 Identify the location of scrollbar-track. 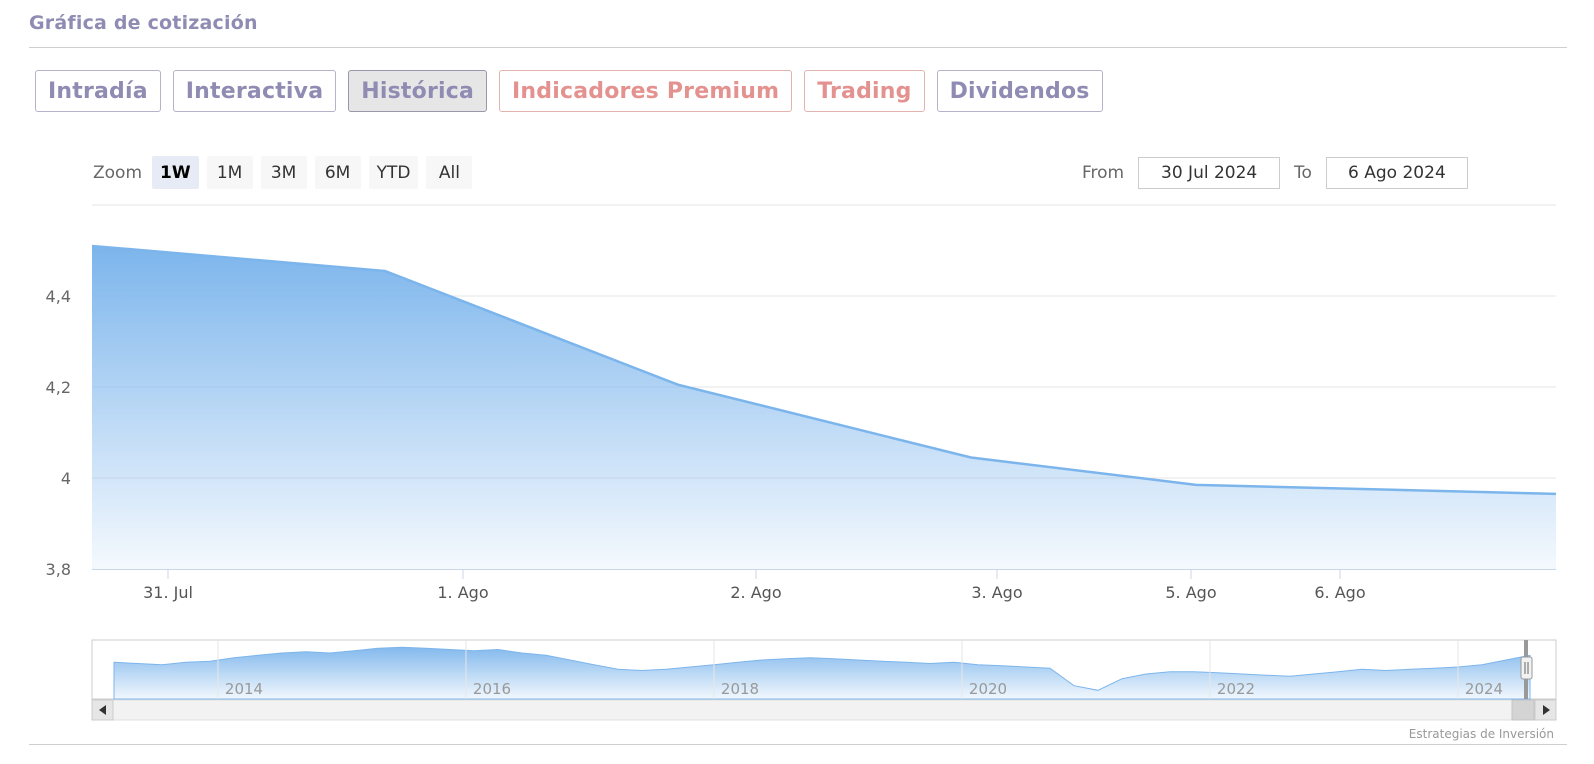
(824, 710).